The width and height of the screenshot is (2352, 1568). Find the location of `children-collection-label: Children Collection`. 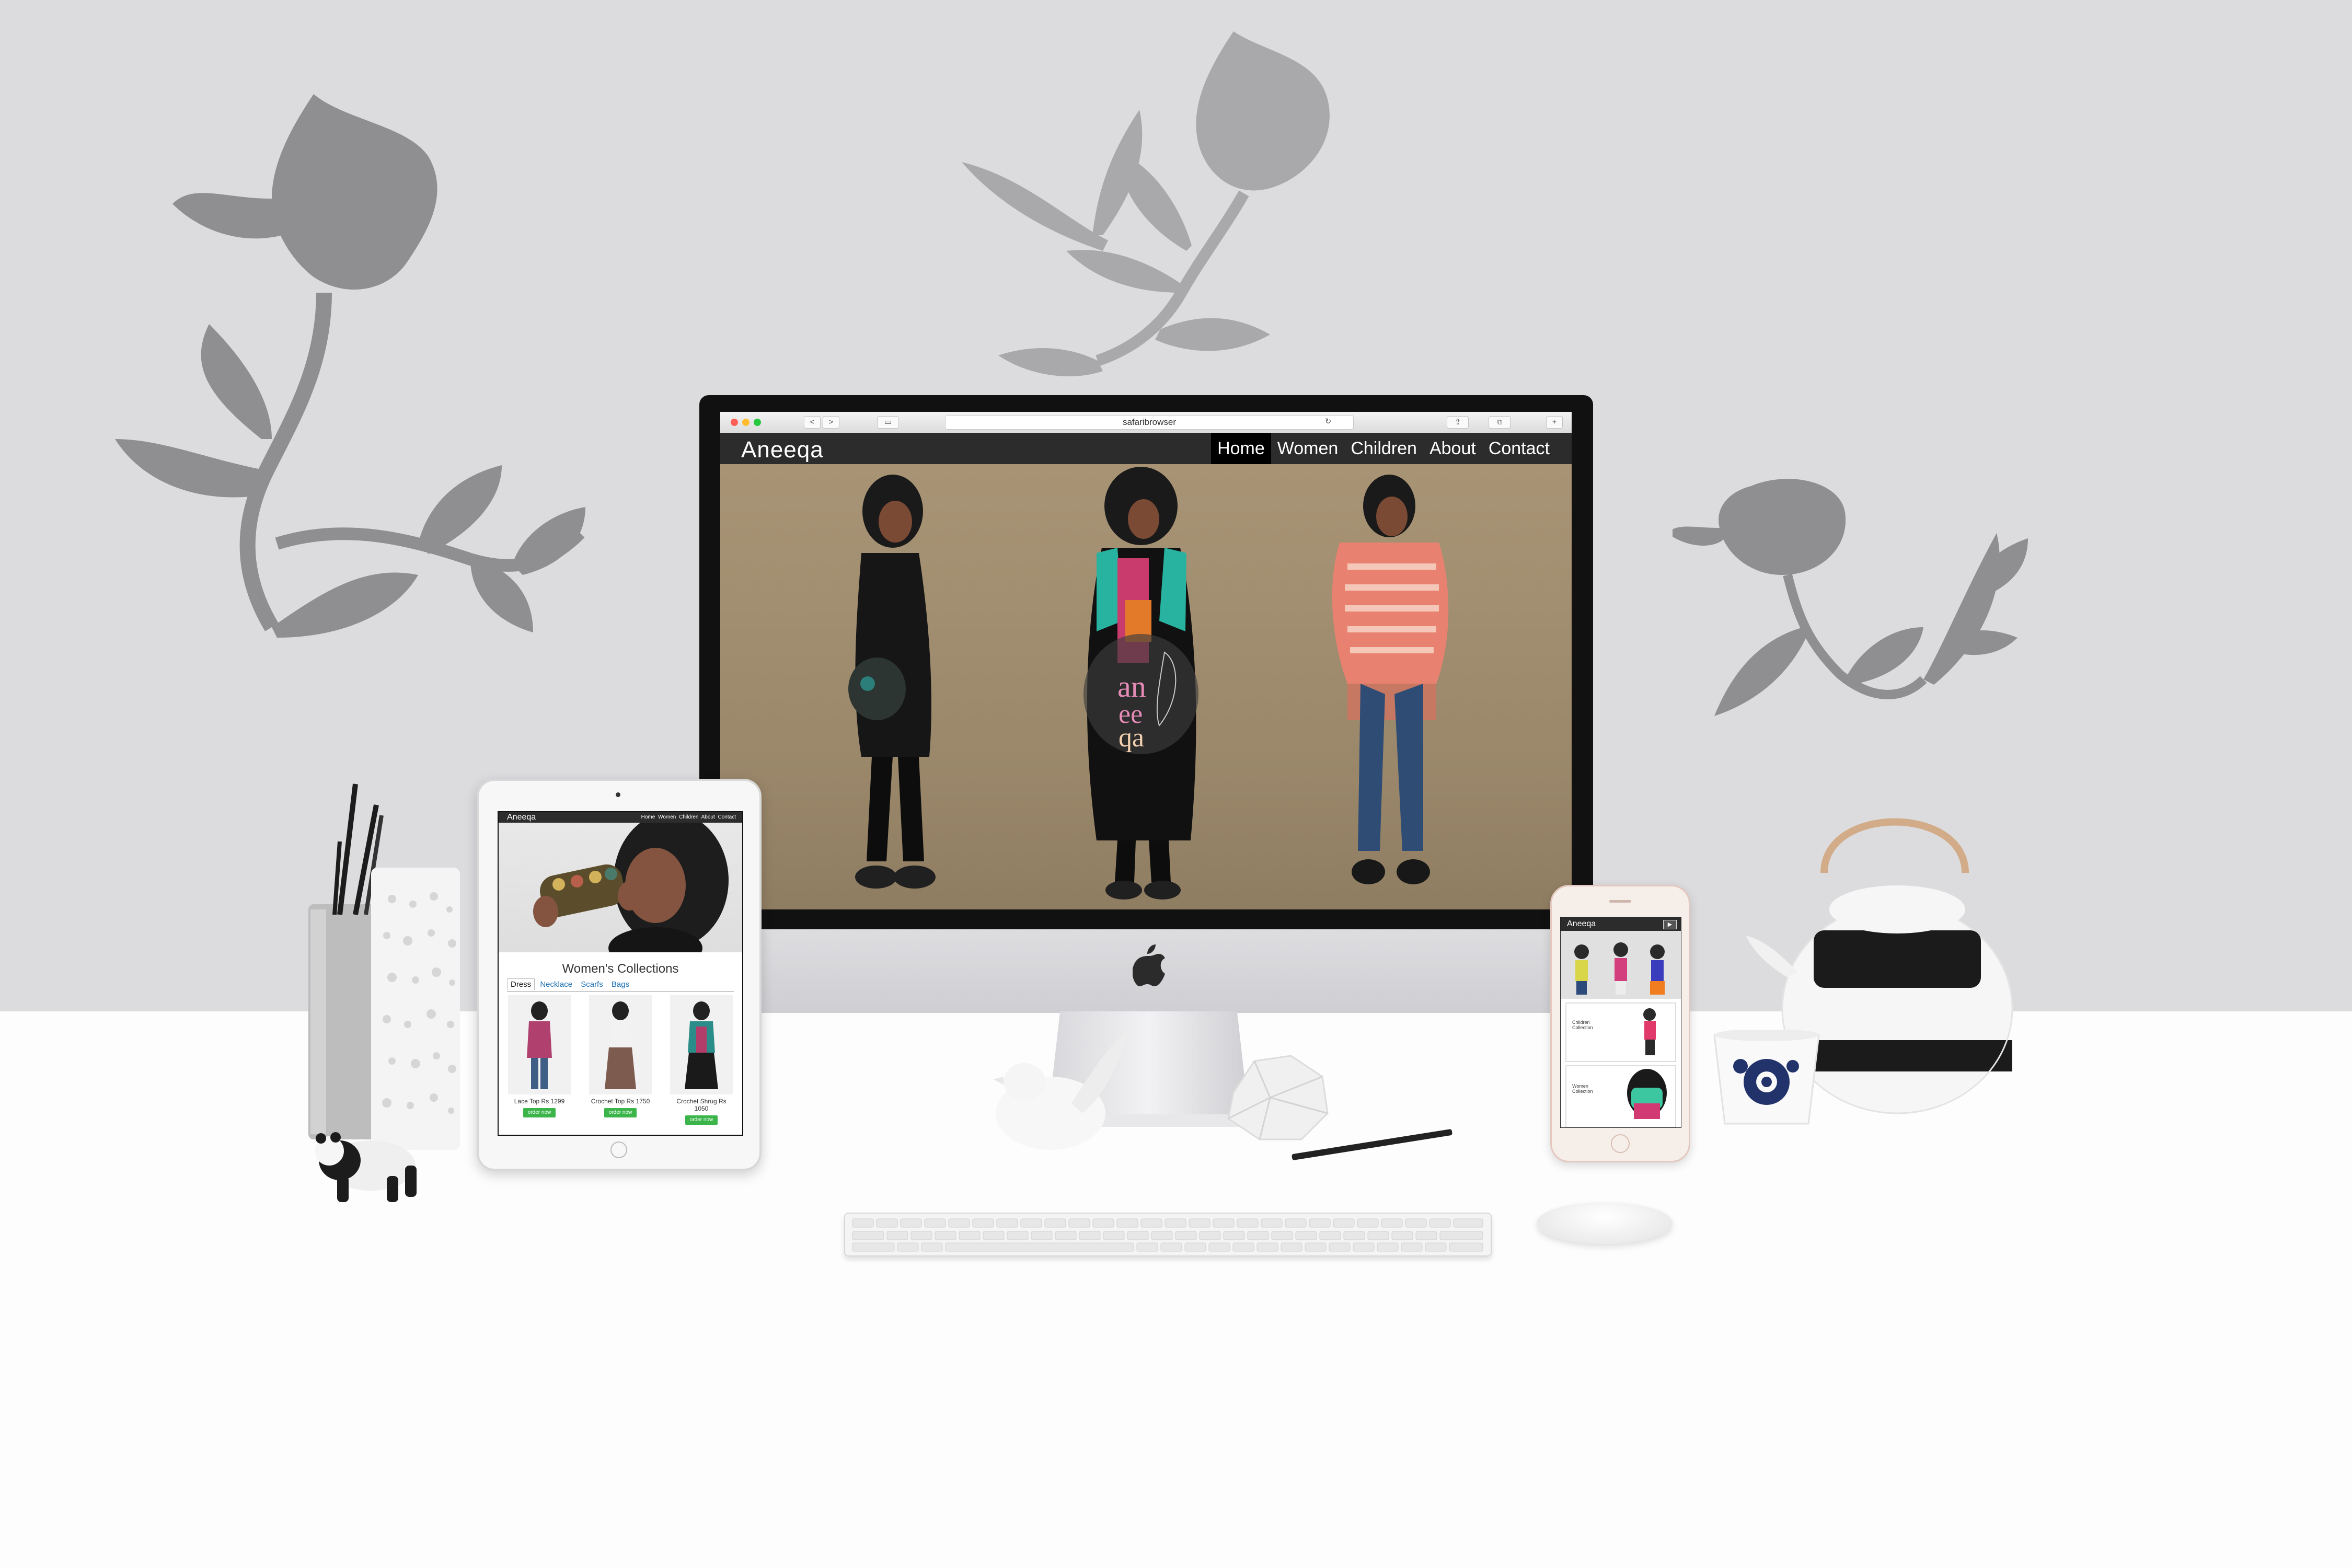

children-collection-label: Children Collection is located at coordinates (1588, 1025).